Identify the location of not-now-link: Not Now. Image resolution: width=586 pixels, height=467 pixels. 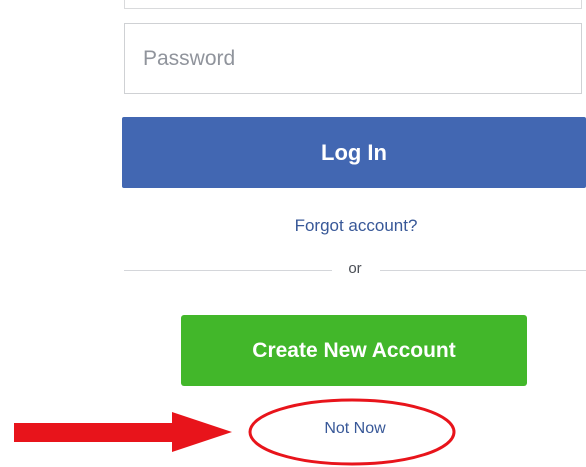
(355, 429).